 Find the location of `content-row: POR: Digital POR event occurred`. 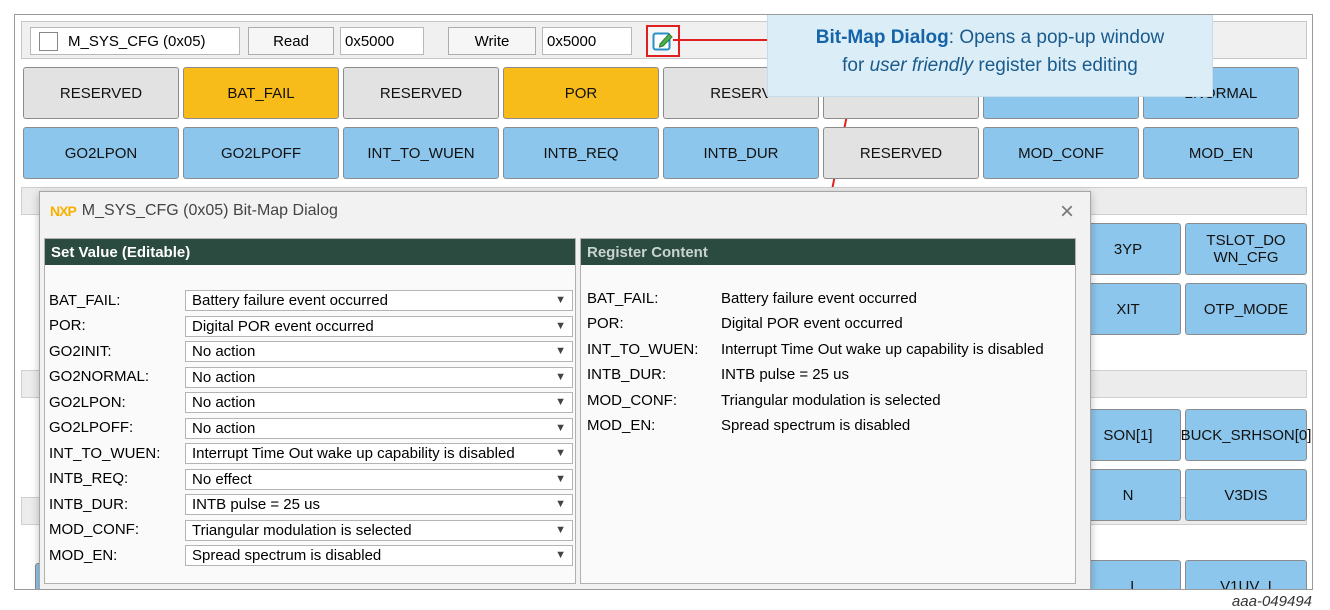

content-row: POR: Digital POR event occurred is located at coordinates (745, 324).